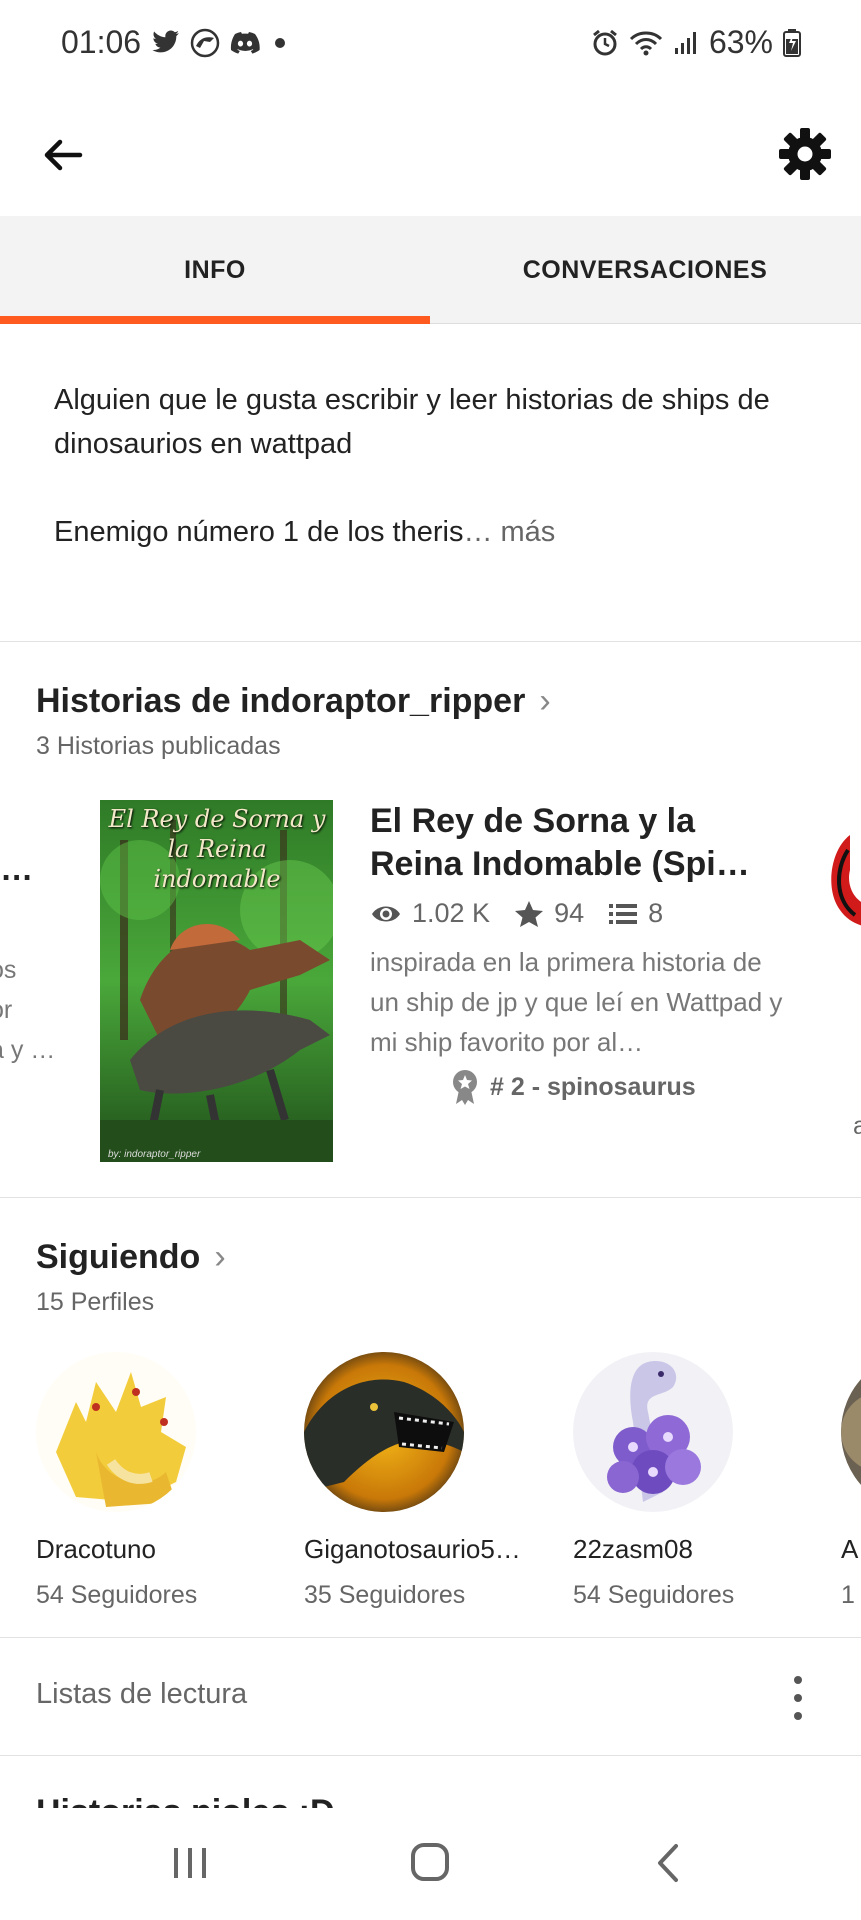 The height and width of the screenshot is (1920, 861). Describe the element at coordinates (141, 1694) in the screenshot. I see `reading-lists-label: Listas de lectura` at that location.